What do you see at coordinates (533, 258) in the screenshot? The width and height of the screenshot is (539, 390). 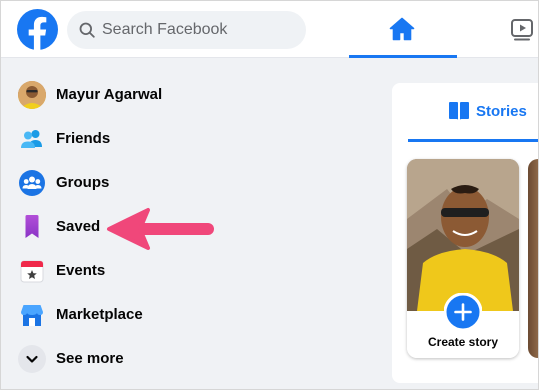 I see `story-card-next` at bounding box center [533, 258].